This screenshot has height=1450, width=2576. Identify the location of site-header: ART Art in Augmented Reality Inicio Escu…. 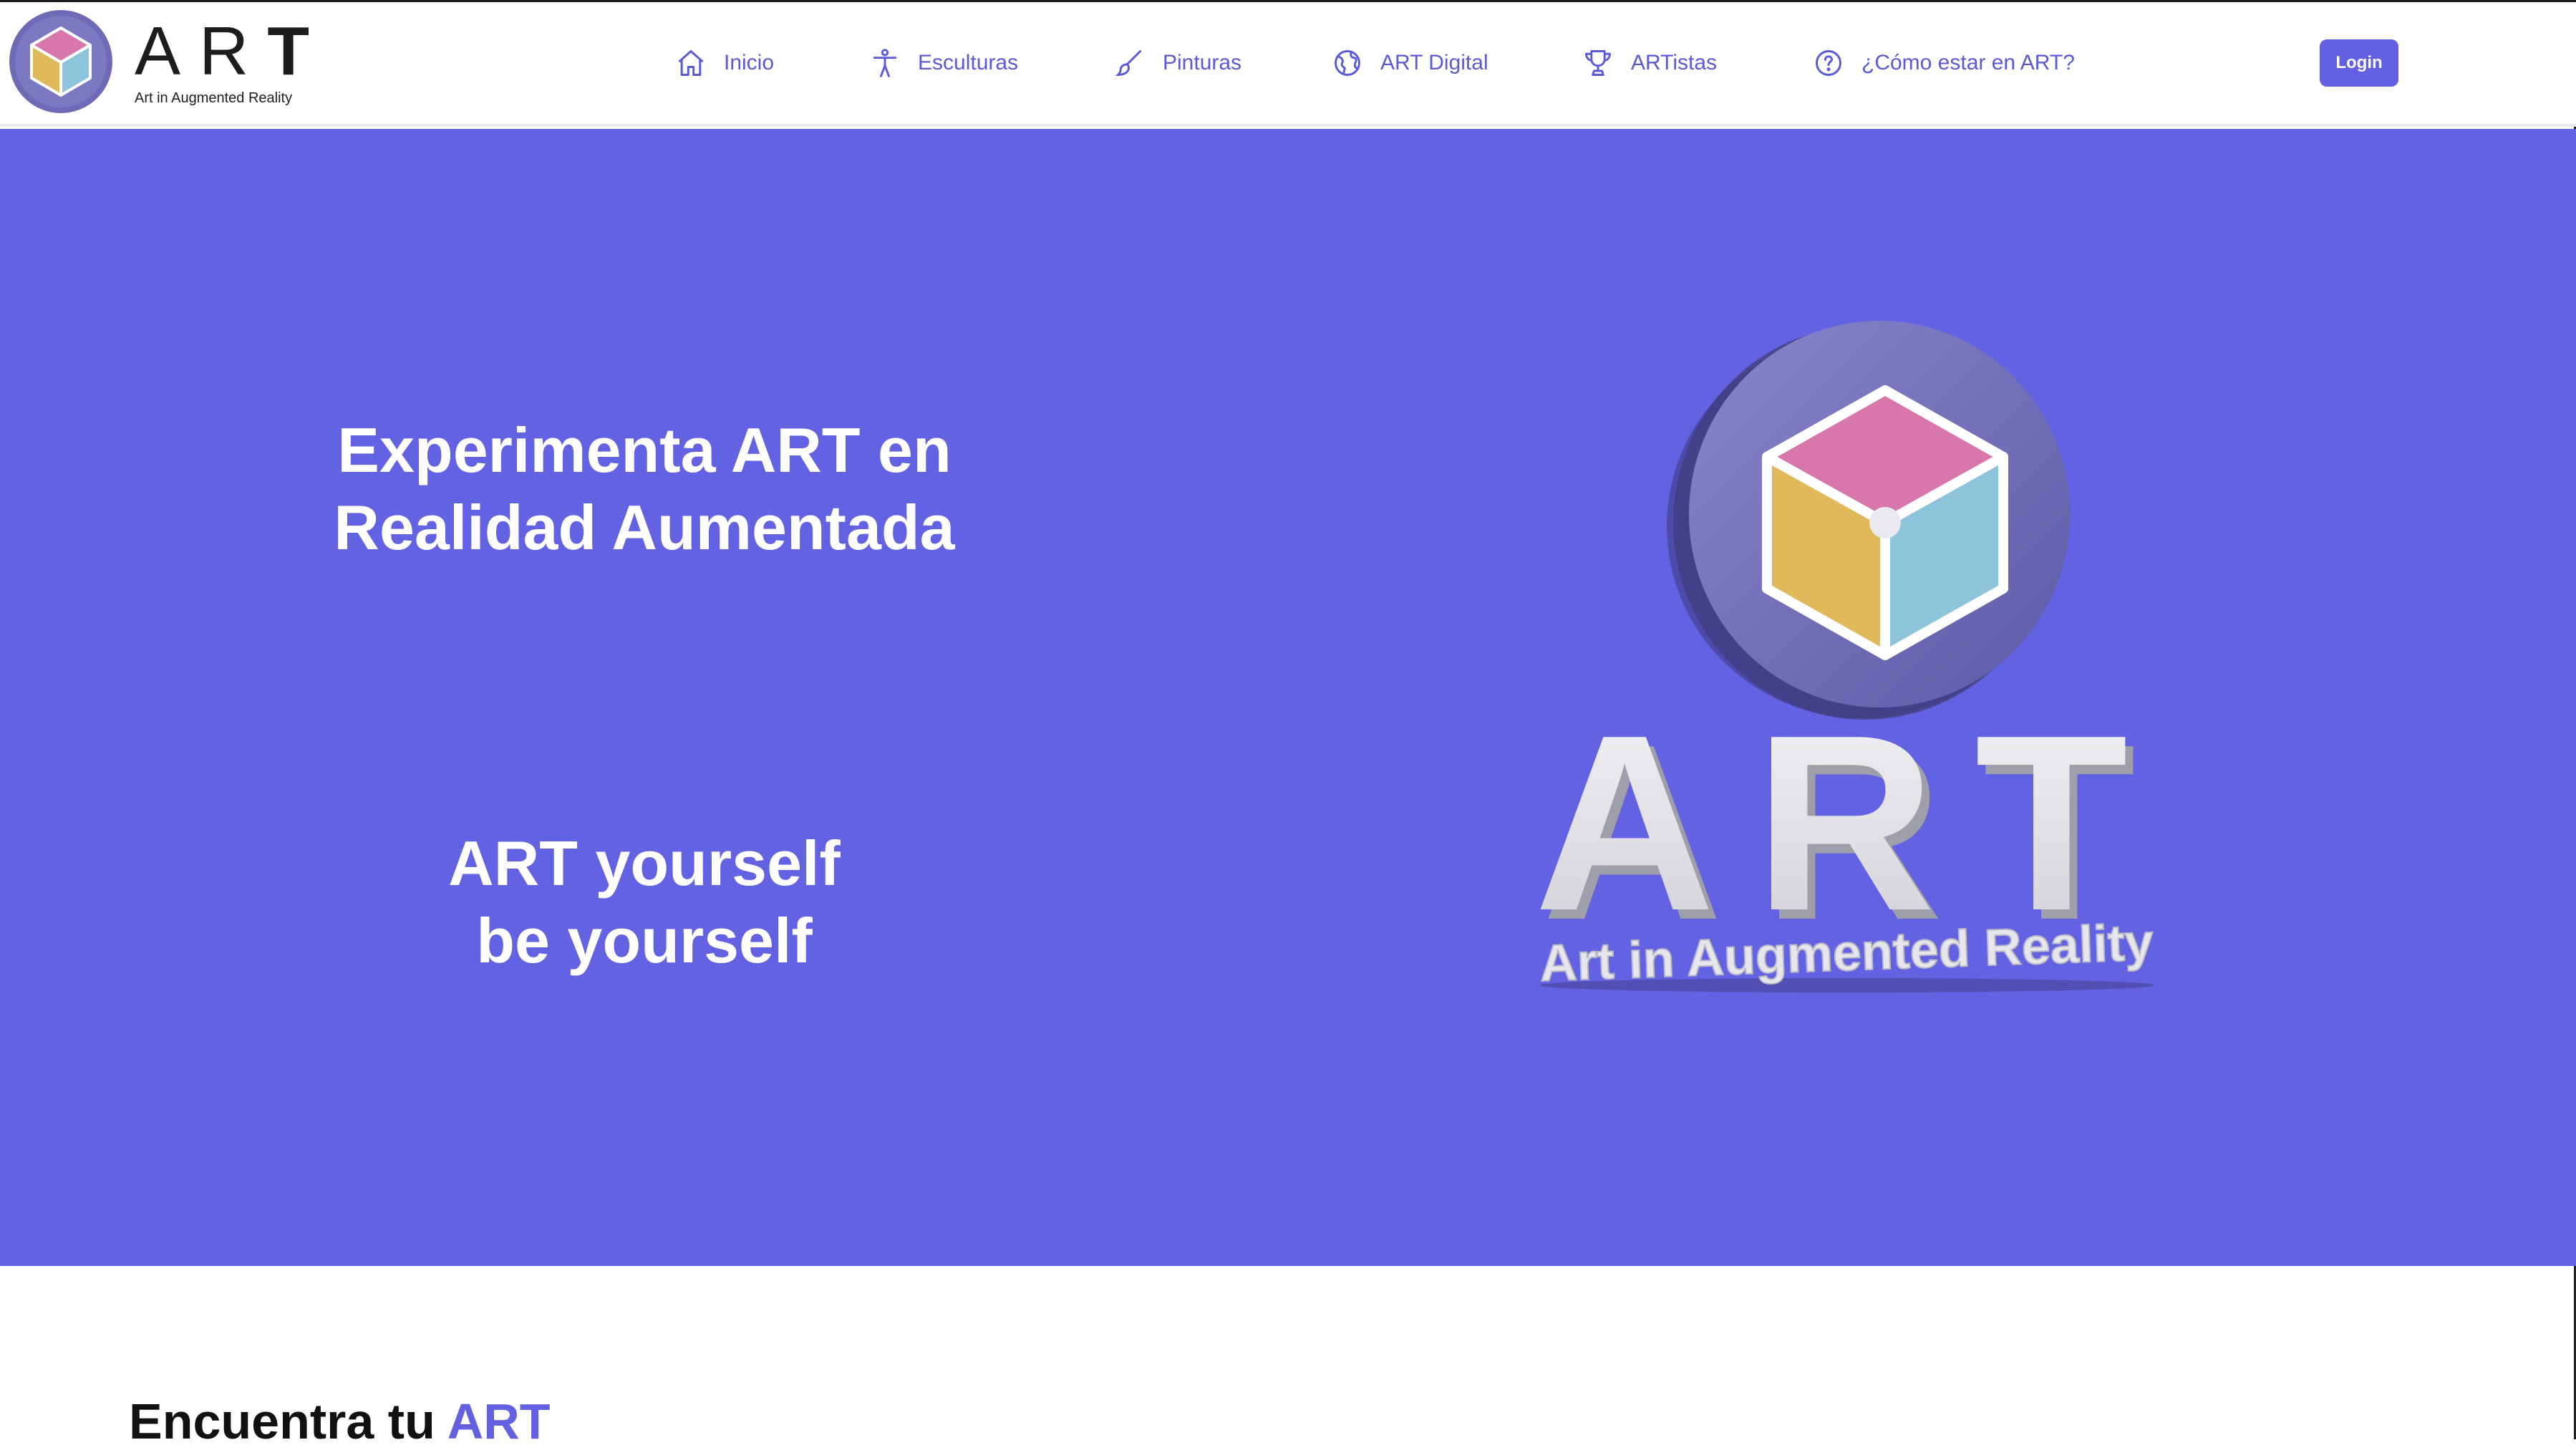
(1288, 64).